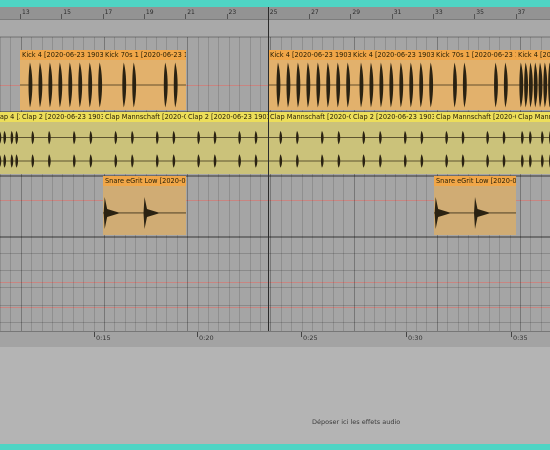  What do you see at coordinates (275, 13) in the screenshot?
I see `bar-ruler: 131517192123252729313335373941` at bounding box center [275, 13].